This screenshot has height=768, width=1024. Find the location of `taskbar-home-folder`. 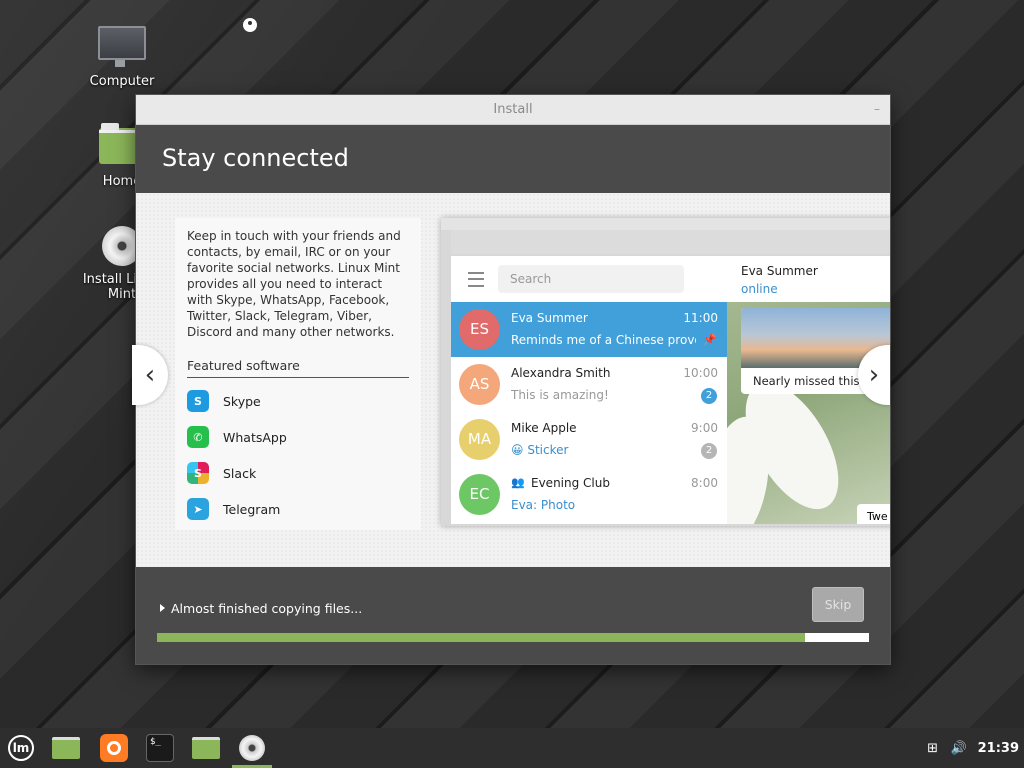

taskbar-home-folder is located at coordinates (206, 748).